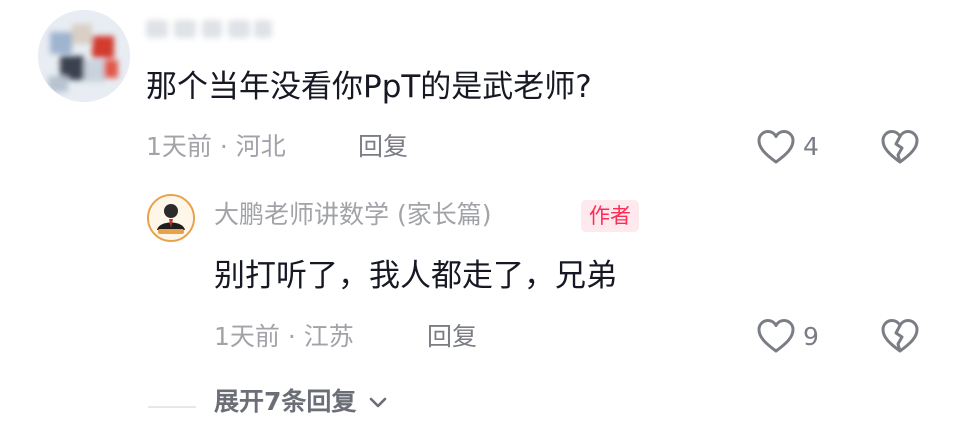 The width and height of the screenshot is (960, 424). What do you see at coordinates (179, 146) in the screenshot?
I see `comment-time: 1天前` at bounding box center [179, 146].